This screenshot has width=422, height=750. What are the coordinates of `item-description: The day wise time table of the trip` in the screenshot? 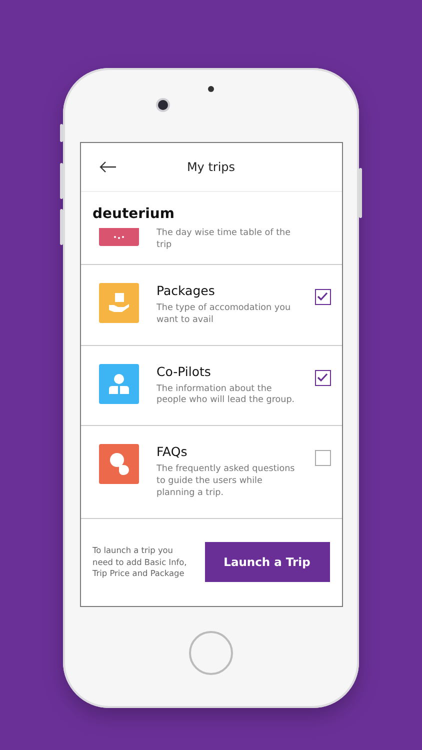 It's located at (224, 240).